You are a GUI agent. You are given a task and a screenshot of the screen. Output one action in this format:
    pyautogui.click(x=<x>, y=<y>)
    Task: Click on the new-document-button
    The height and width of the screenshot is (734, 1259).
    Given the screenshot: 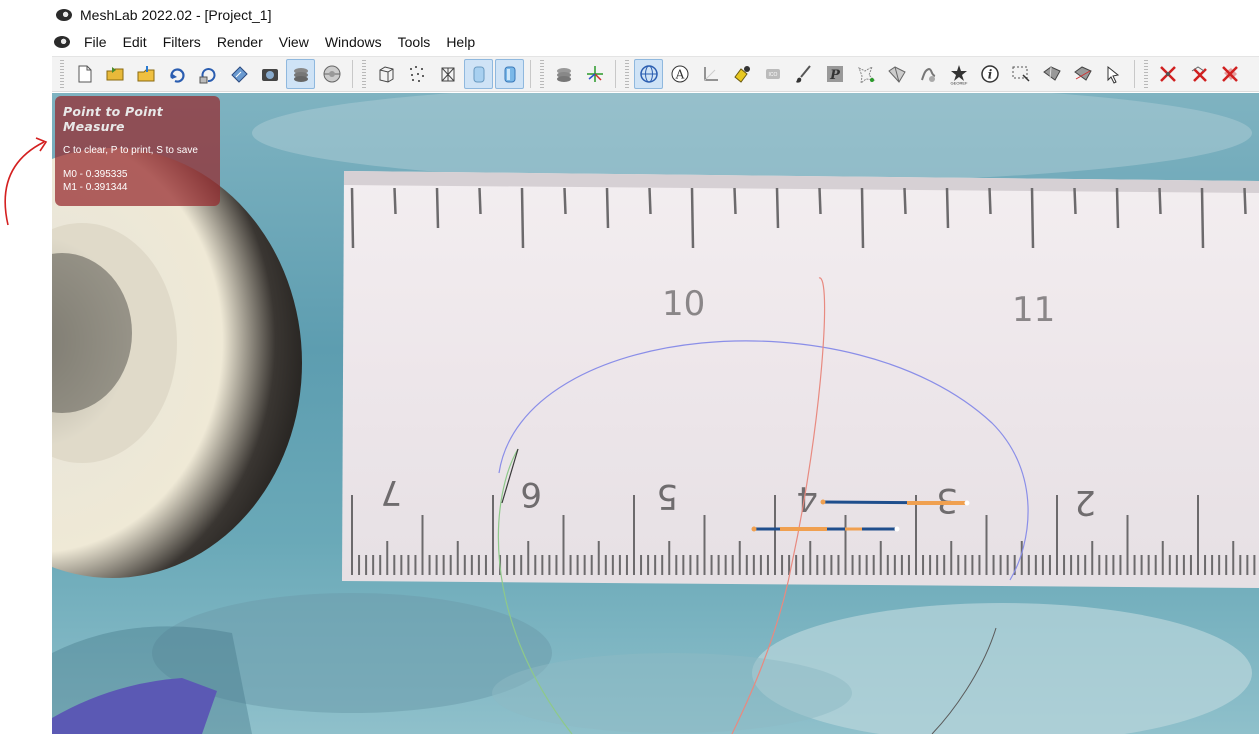 What is the action you would take?
    pyautogui.click(x=83, y=74)
    